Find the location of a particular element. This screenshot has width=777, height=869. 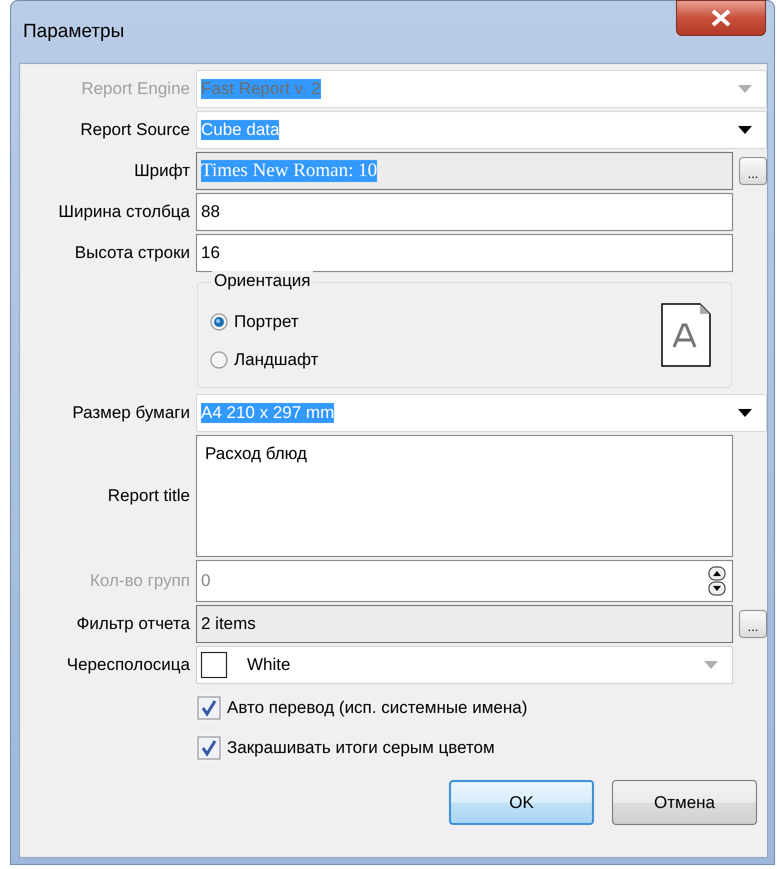

field-value: 0 is located at coordinates (205, 581).